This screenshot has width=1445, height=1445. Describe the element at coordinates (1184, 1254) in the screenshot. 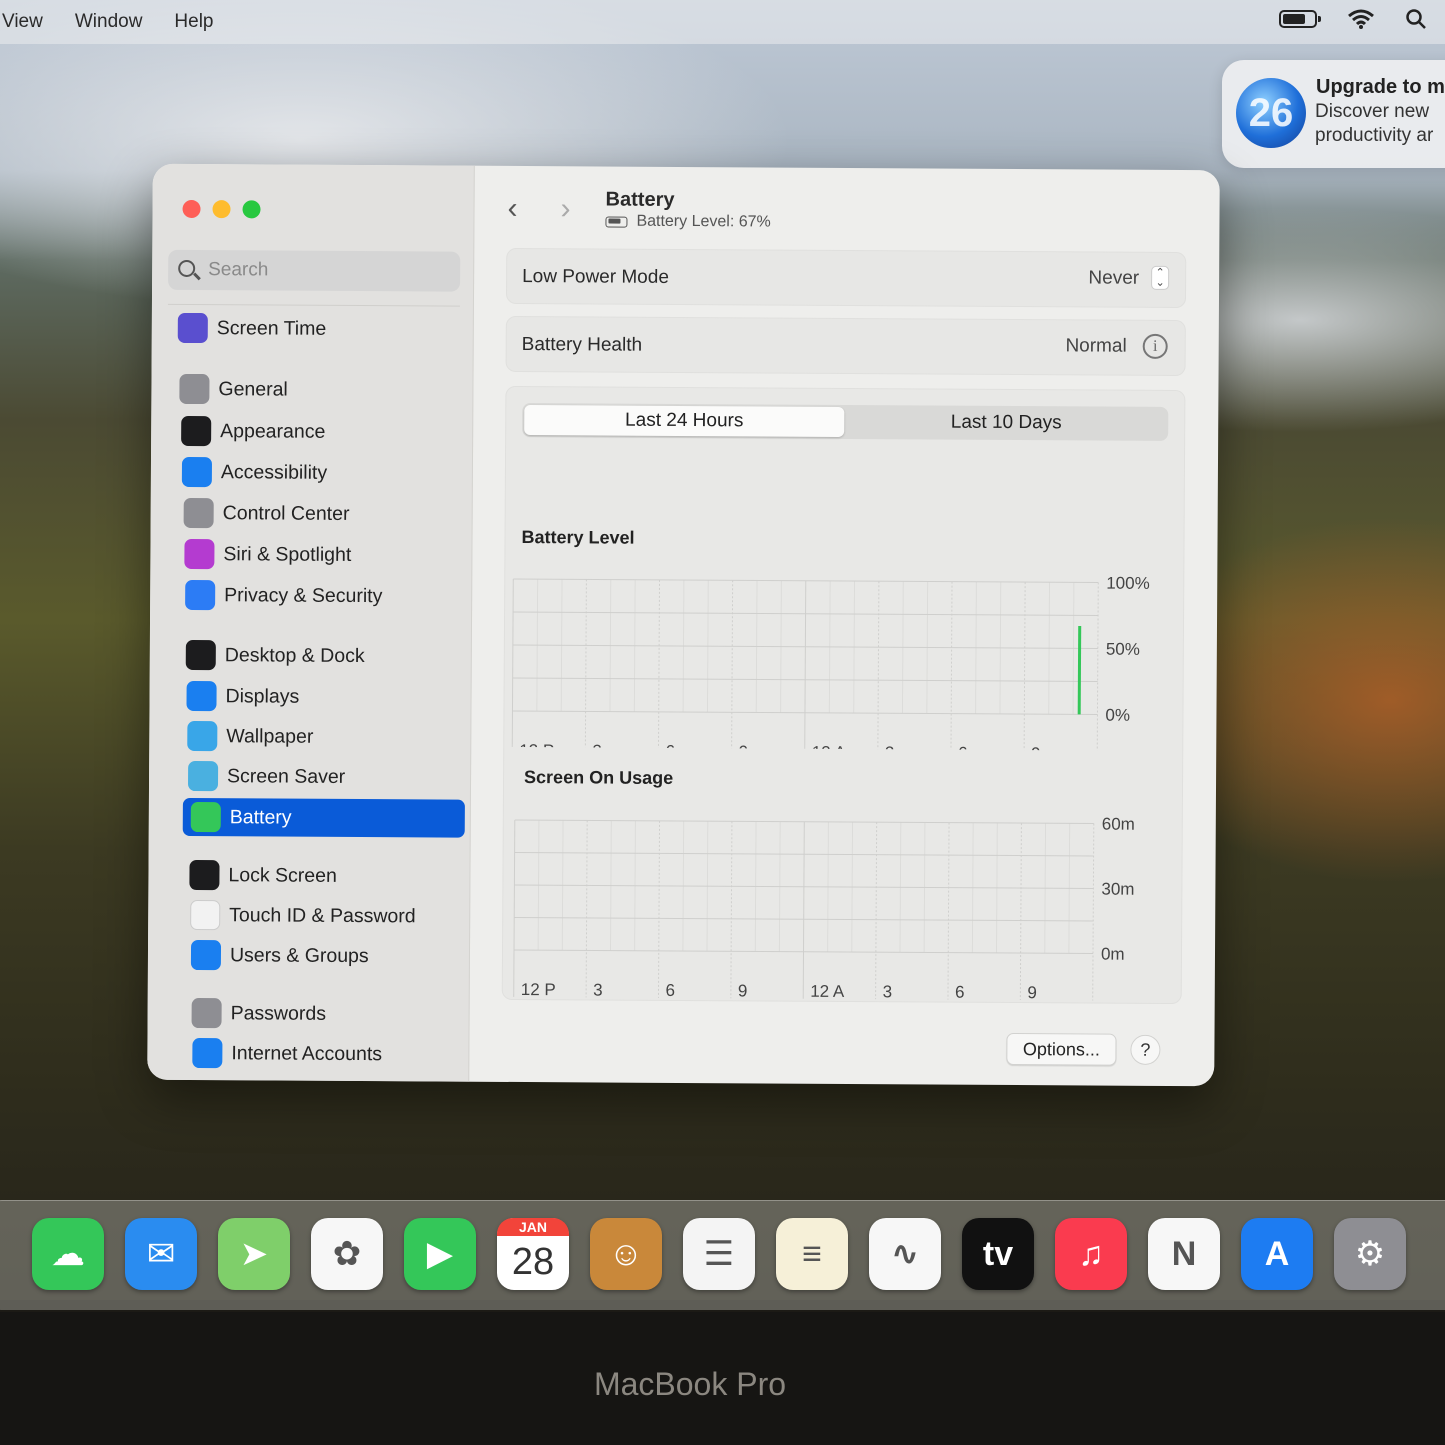

I see `news-icon: N` at that location.